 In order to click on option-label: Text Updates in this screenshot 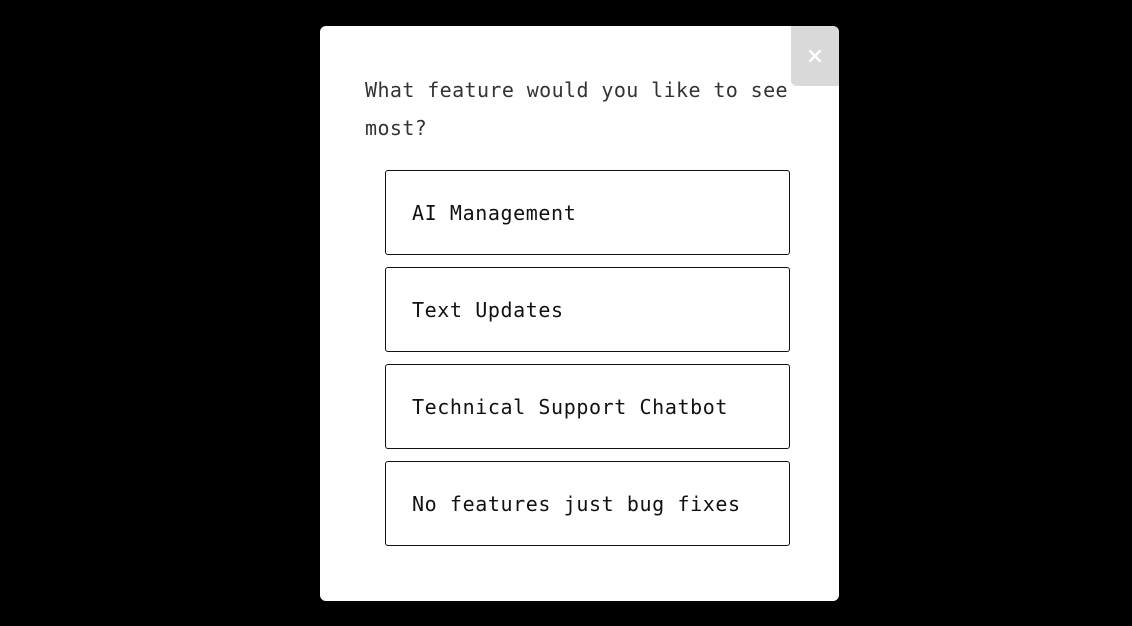, I will do `click(488, 309)`.